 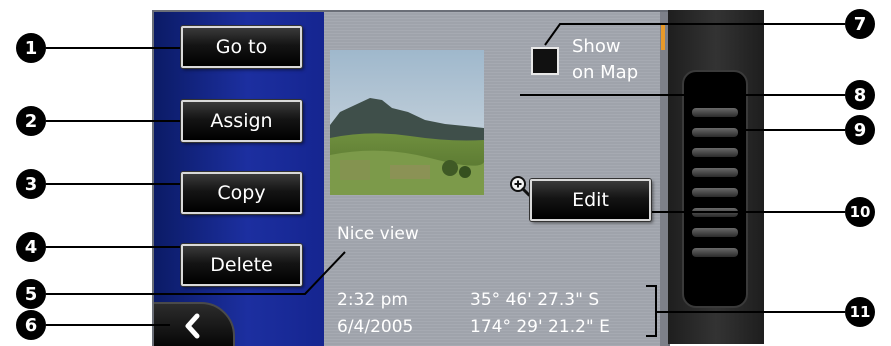 I want to click on callout-3: 3, so click(x=31, y=184).